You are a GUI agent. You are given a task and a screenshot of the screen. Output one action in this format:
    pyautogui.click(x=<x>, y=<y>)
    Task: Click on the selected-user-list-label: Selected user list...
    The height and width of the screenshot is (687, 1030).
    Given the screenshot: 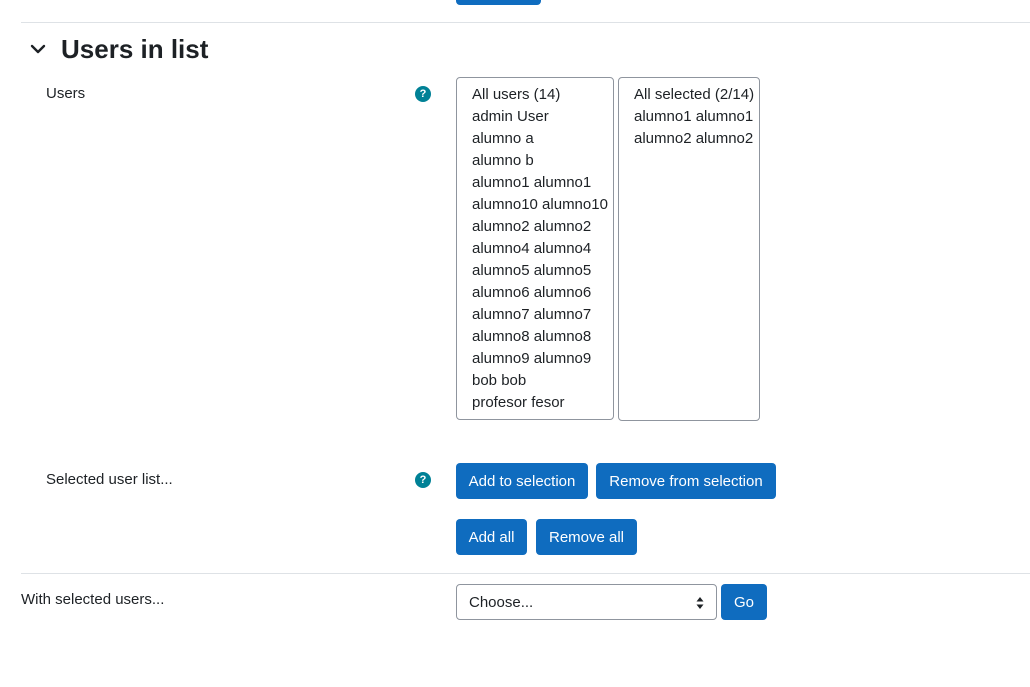 What is the action you would take?
    pyautogui.click(x=109, y=479)
    